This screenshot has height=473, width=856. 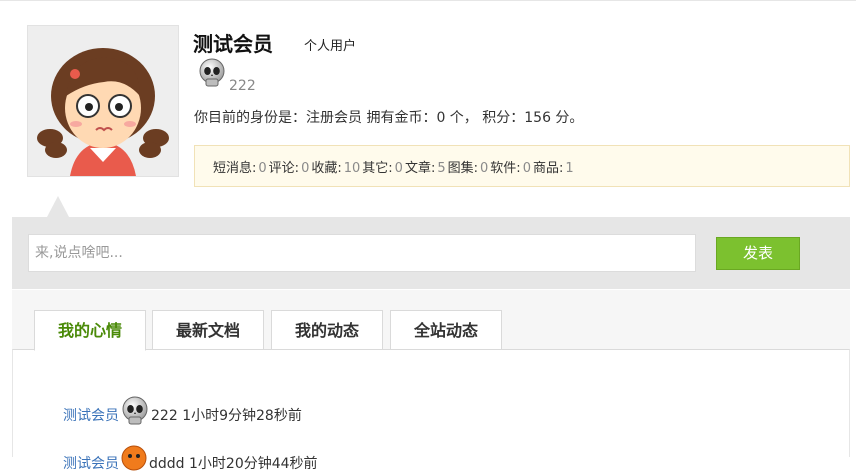 I want to click on tab-my-activity: 我的动态, so click(x=327, y=330).